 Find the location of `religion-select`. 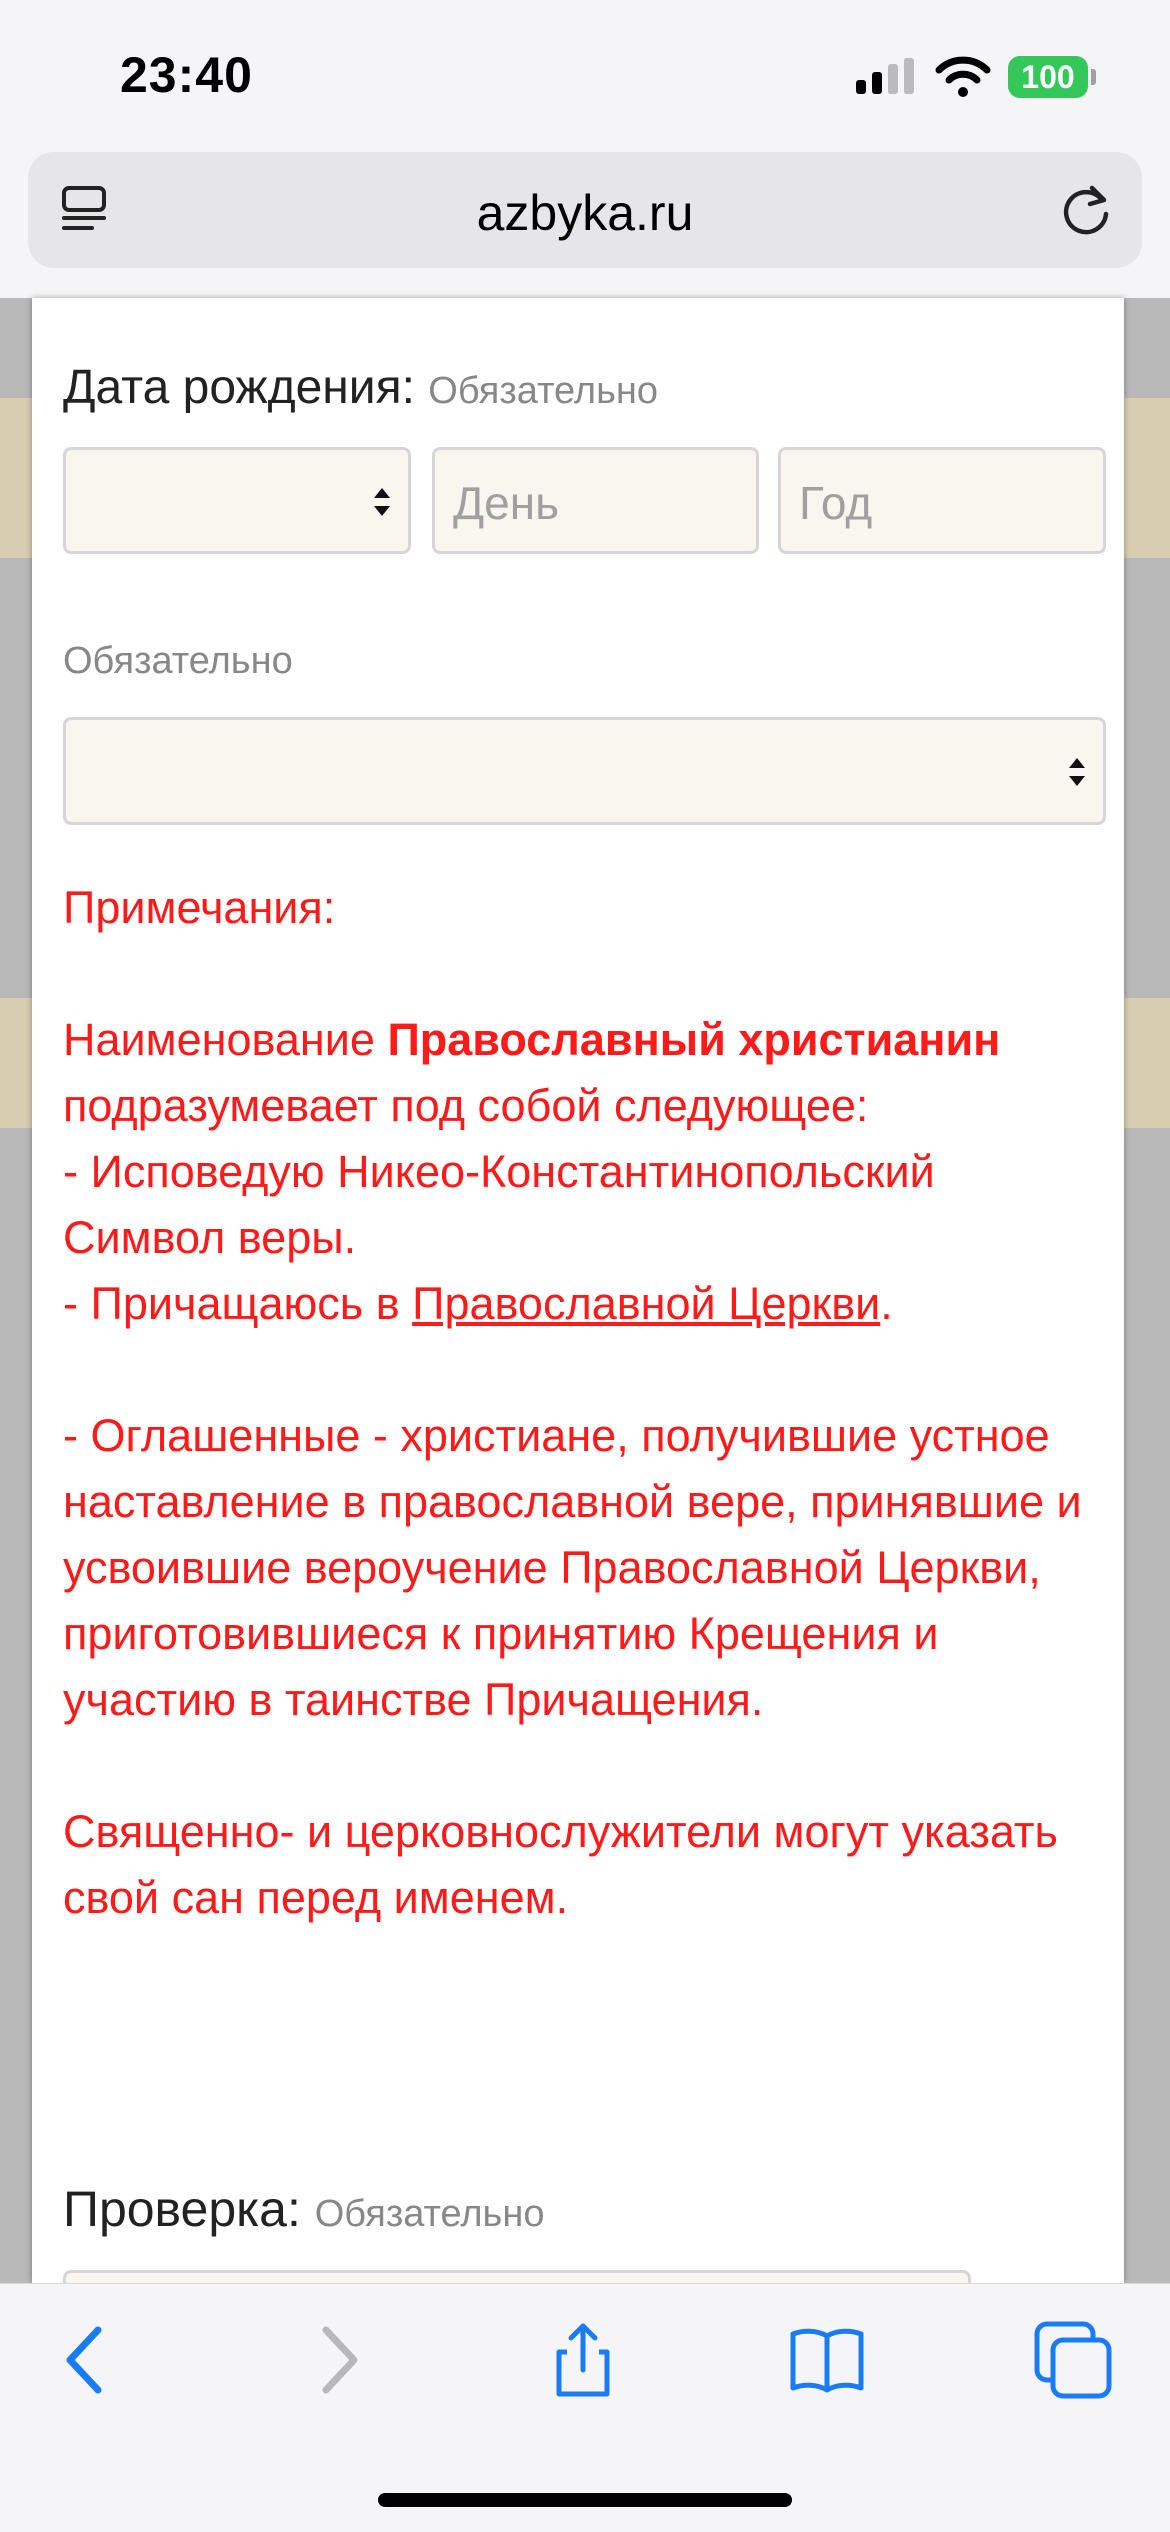

religion-select is located at coordinates (584, 771).